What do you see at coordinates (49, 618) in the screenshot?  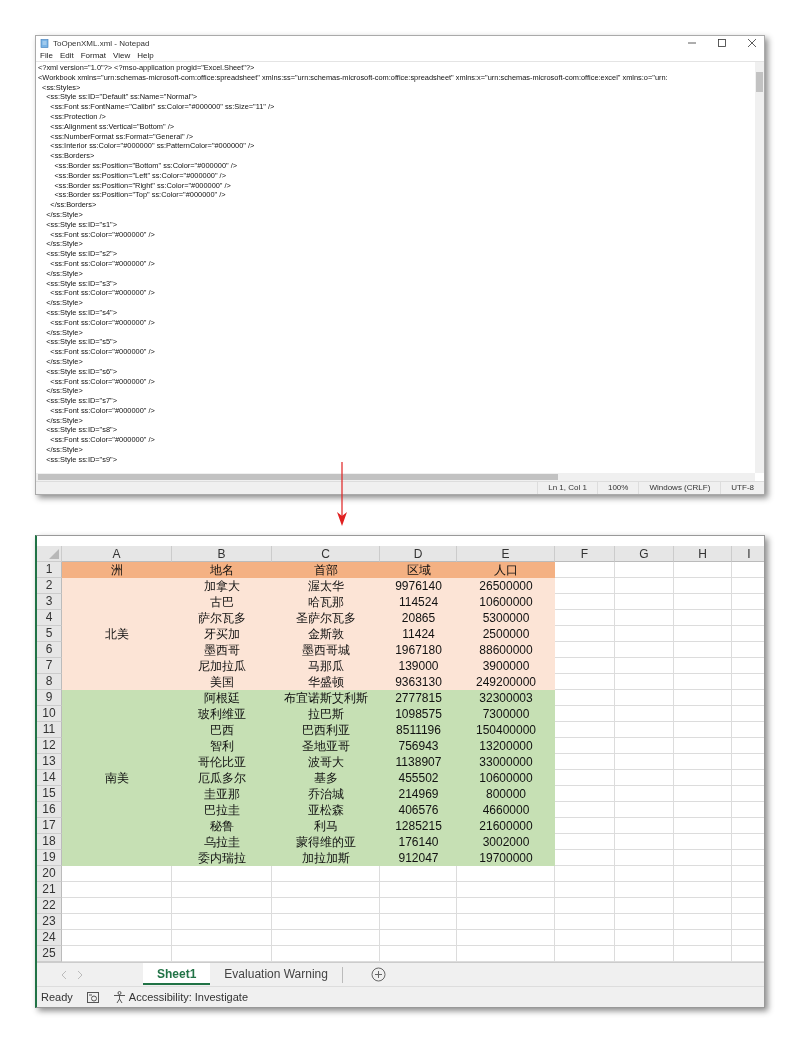 I see `row-header: 4` at bounding box center [49, 618].